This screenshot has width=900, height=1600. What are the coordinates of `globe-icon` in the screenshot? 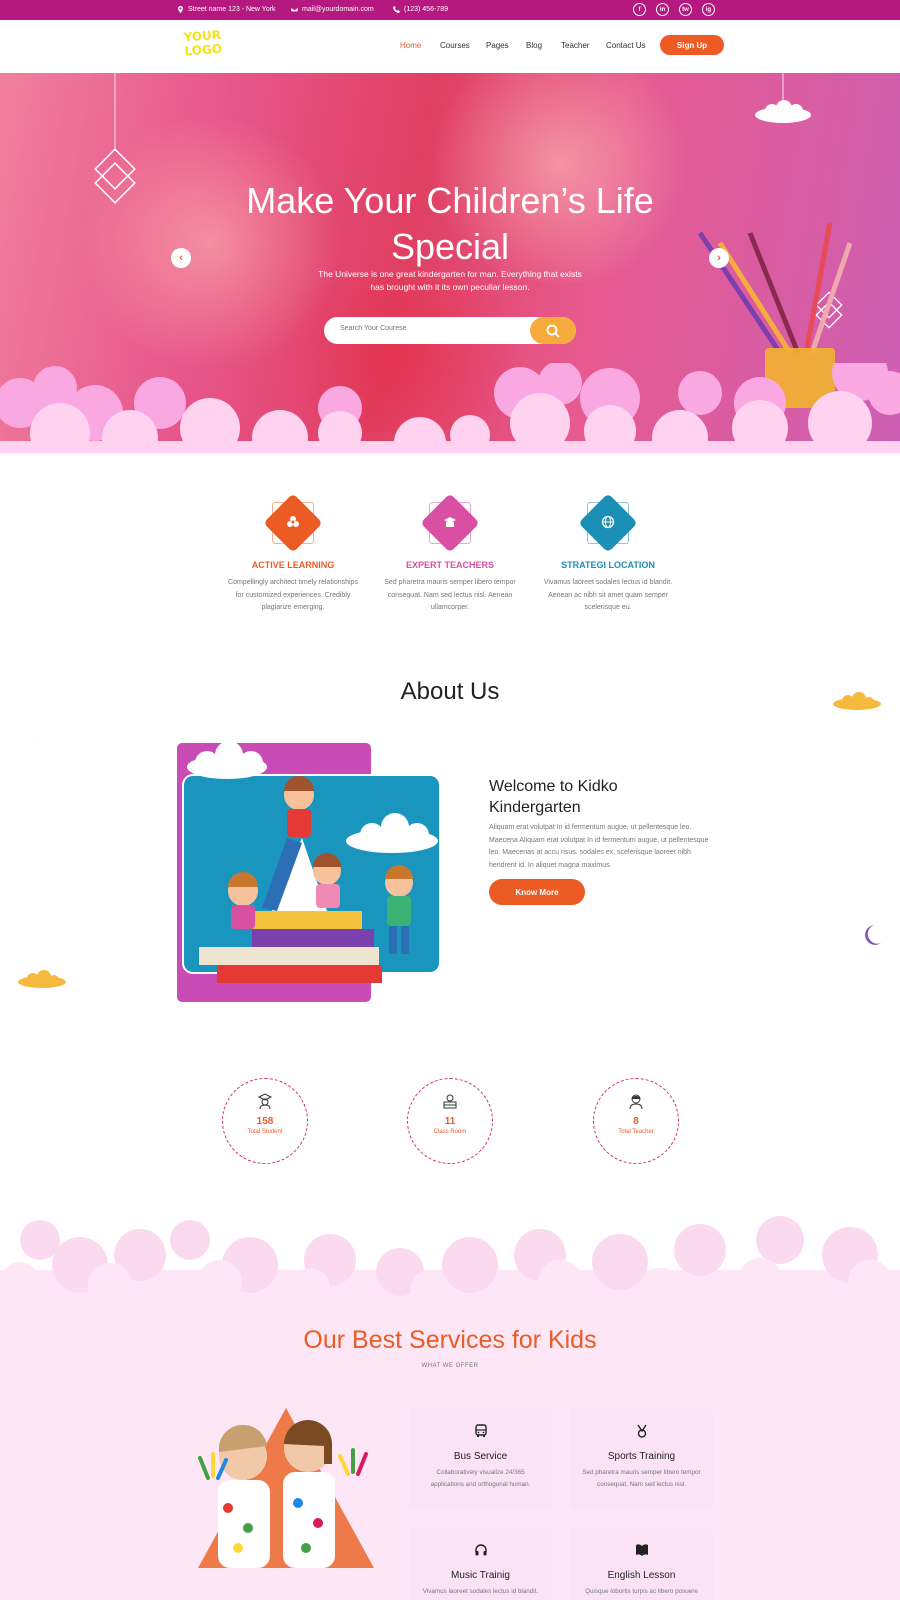 It's located at (608, 522).